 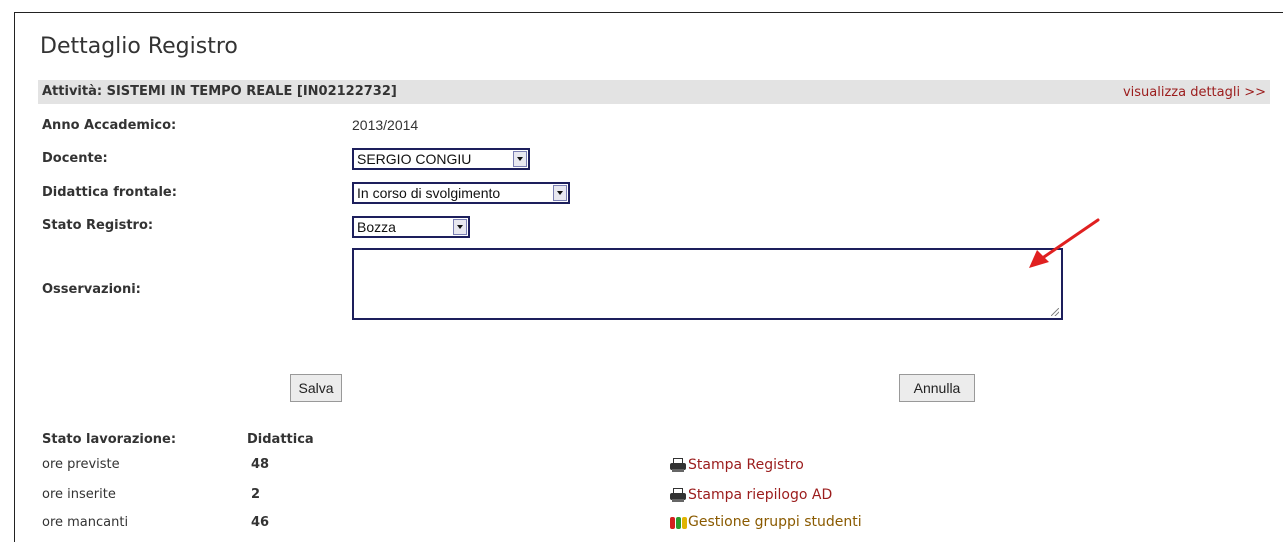 I want to click on docente-label: Docente:, so click(x=75, y=158).